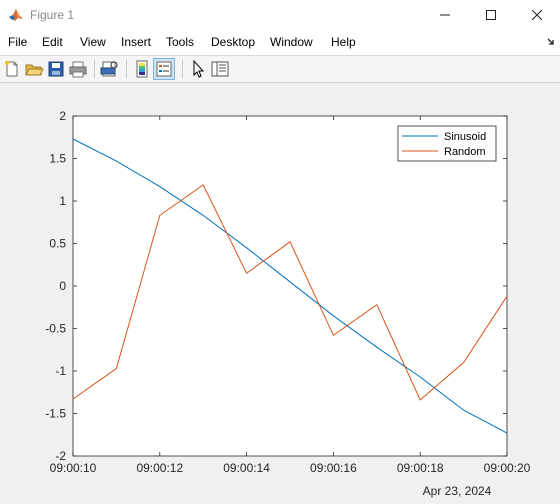  I want to click on toolbar, so click(280, 69).